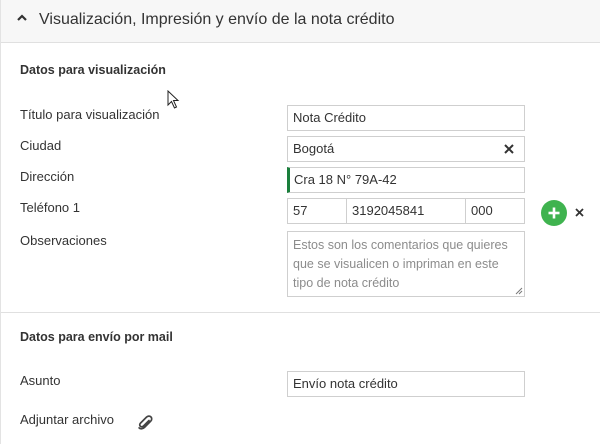 The width and height of the screenshot is (600, 444). I want to click on asunto-input: Envío nota crédito, so click(406, 384).